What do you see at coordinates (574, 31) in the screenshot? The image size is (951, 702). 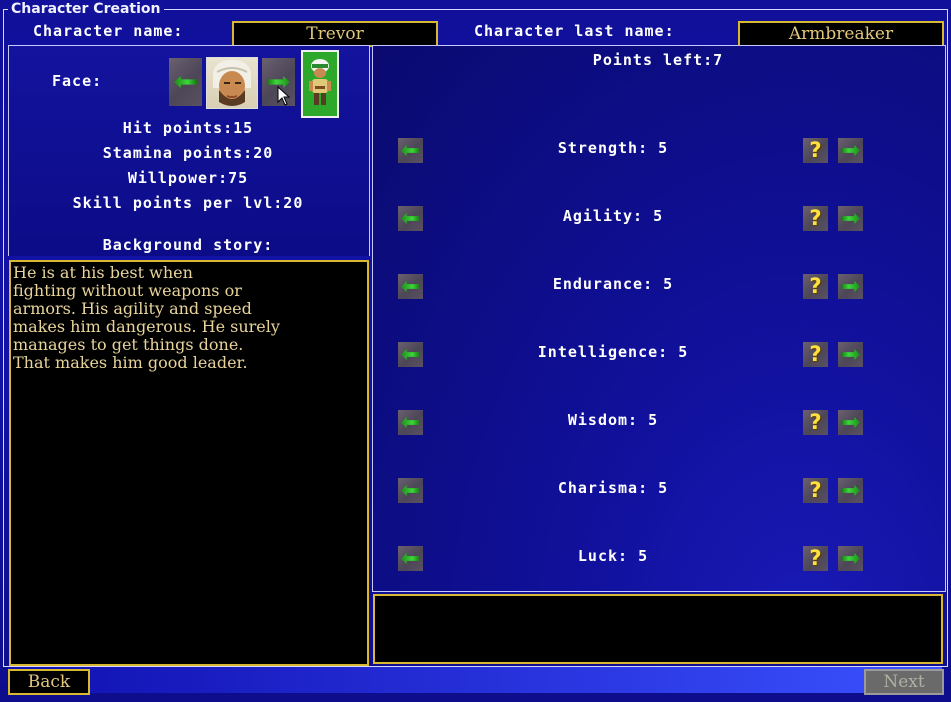 I see `last-name-label: Character last name:` at bounding box center [574, 31].